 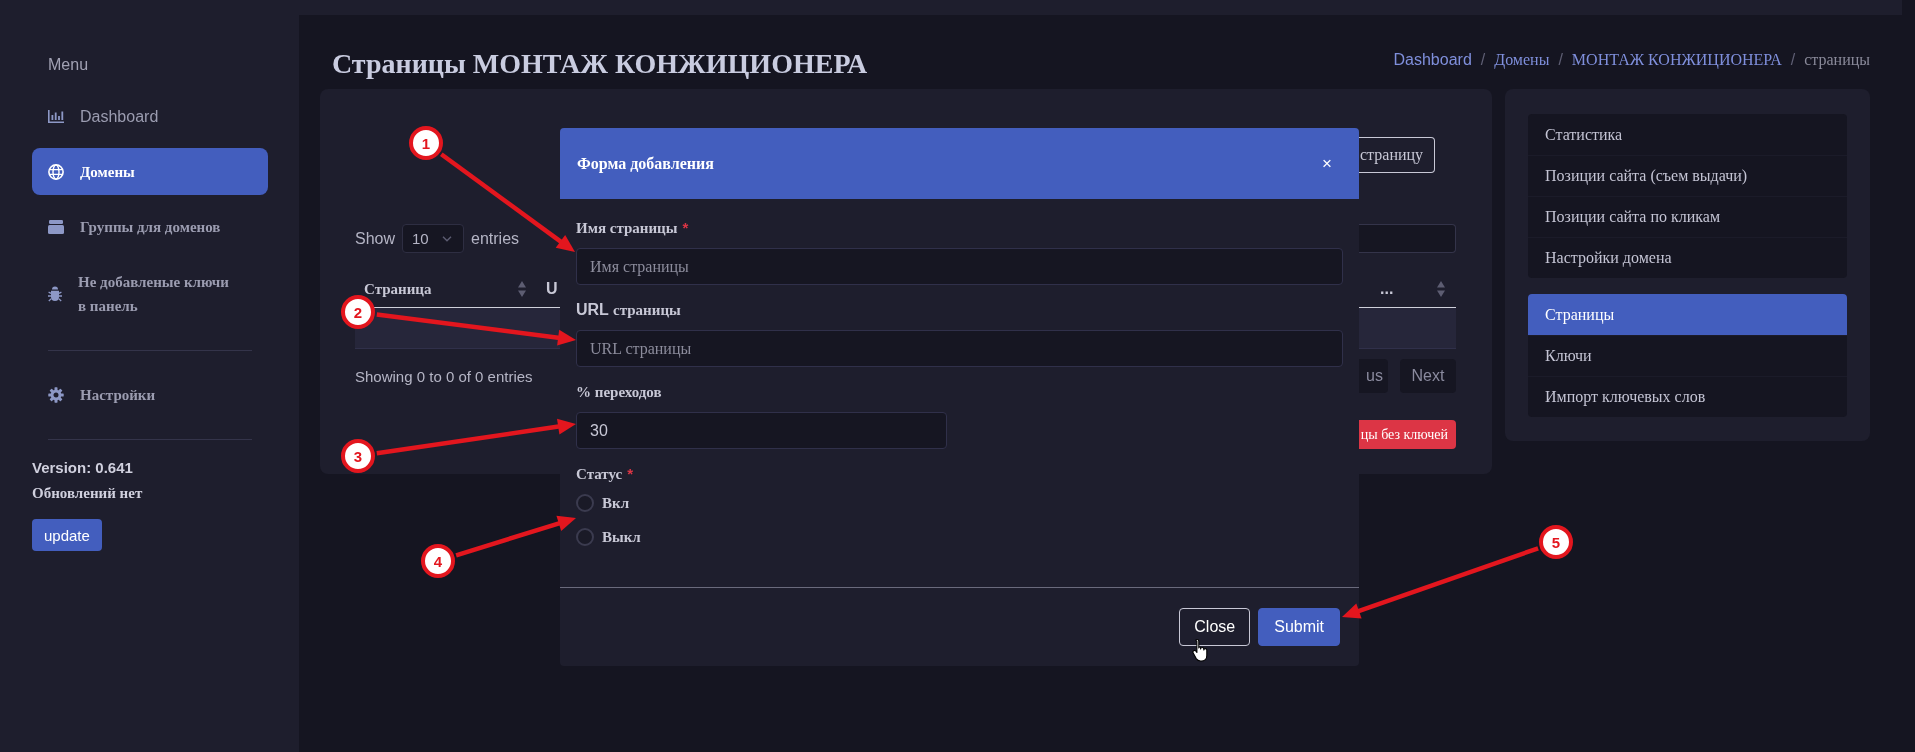 What do you see at coordinates (1407, 434) in the screenshot?
I see `pages-without-keys-button: цы без ключей` at bounding box center [1407, 434].